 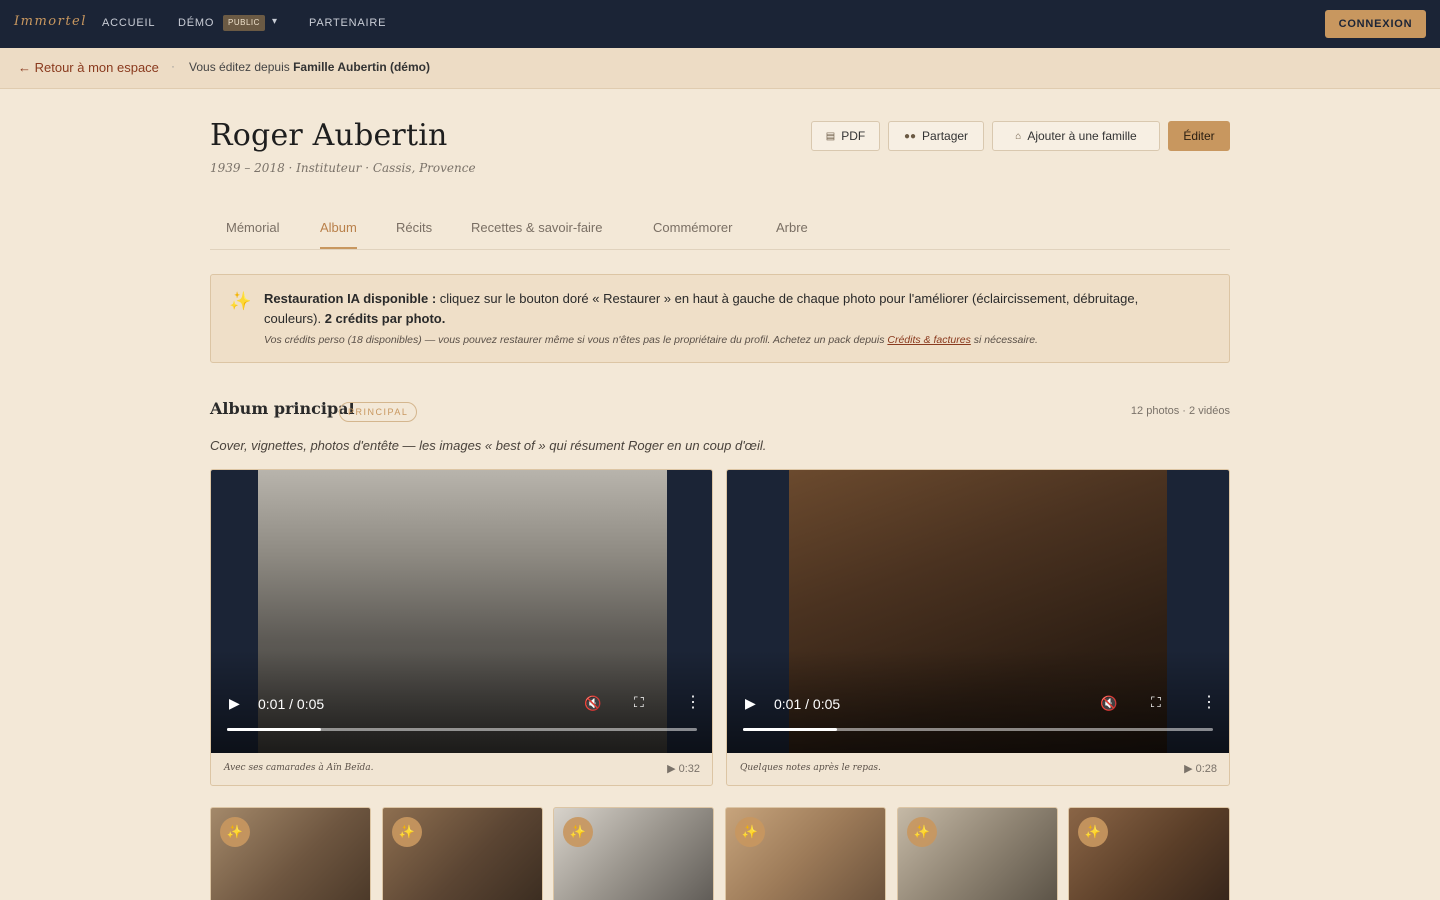 I want to click on back-to-space-link: ← Retour à mon espace, so click(x=88, y=67).